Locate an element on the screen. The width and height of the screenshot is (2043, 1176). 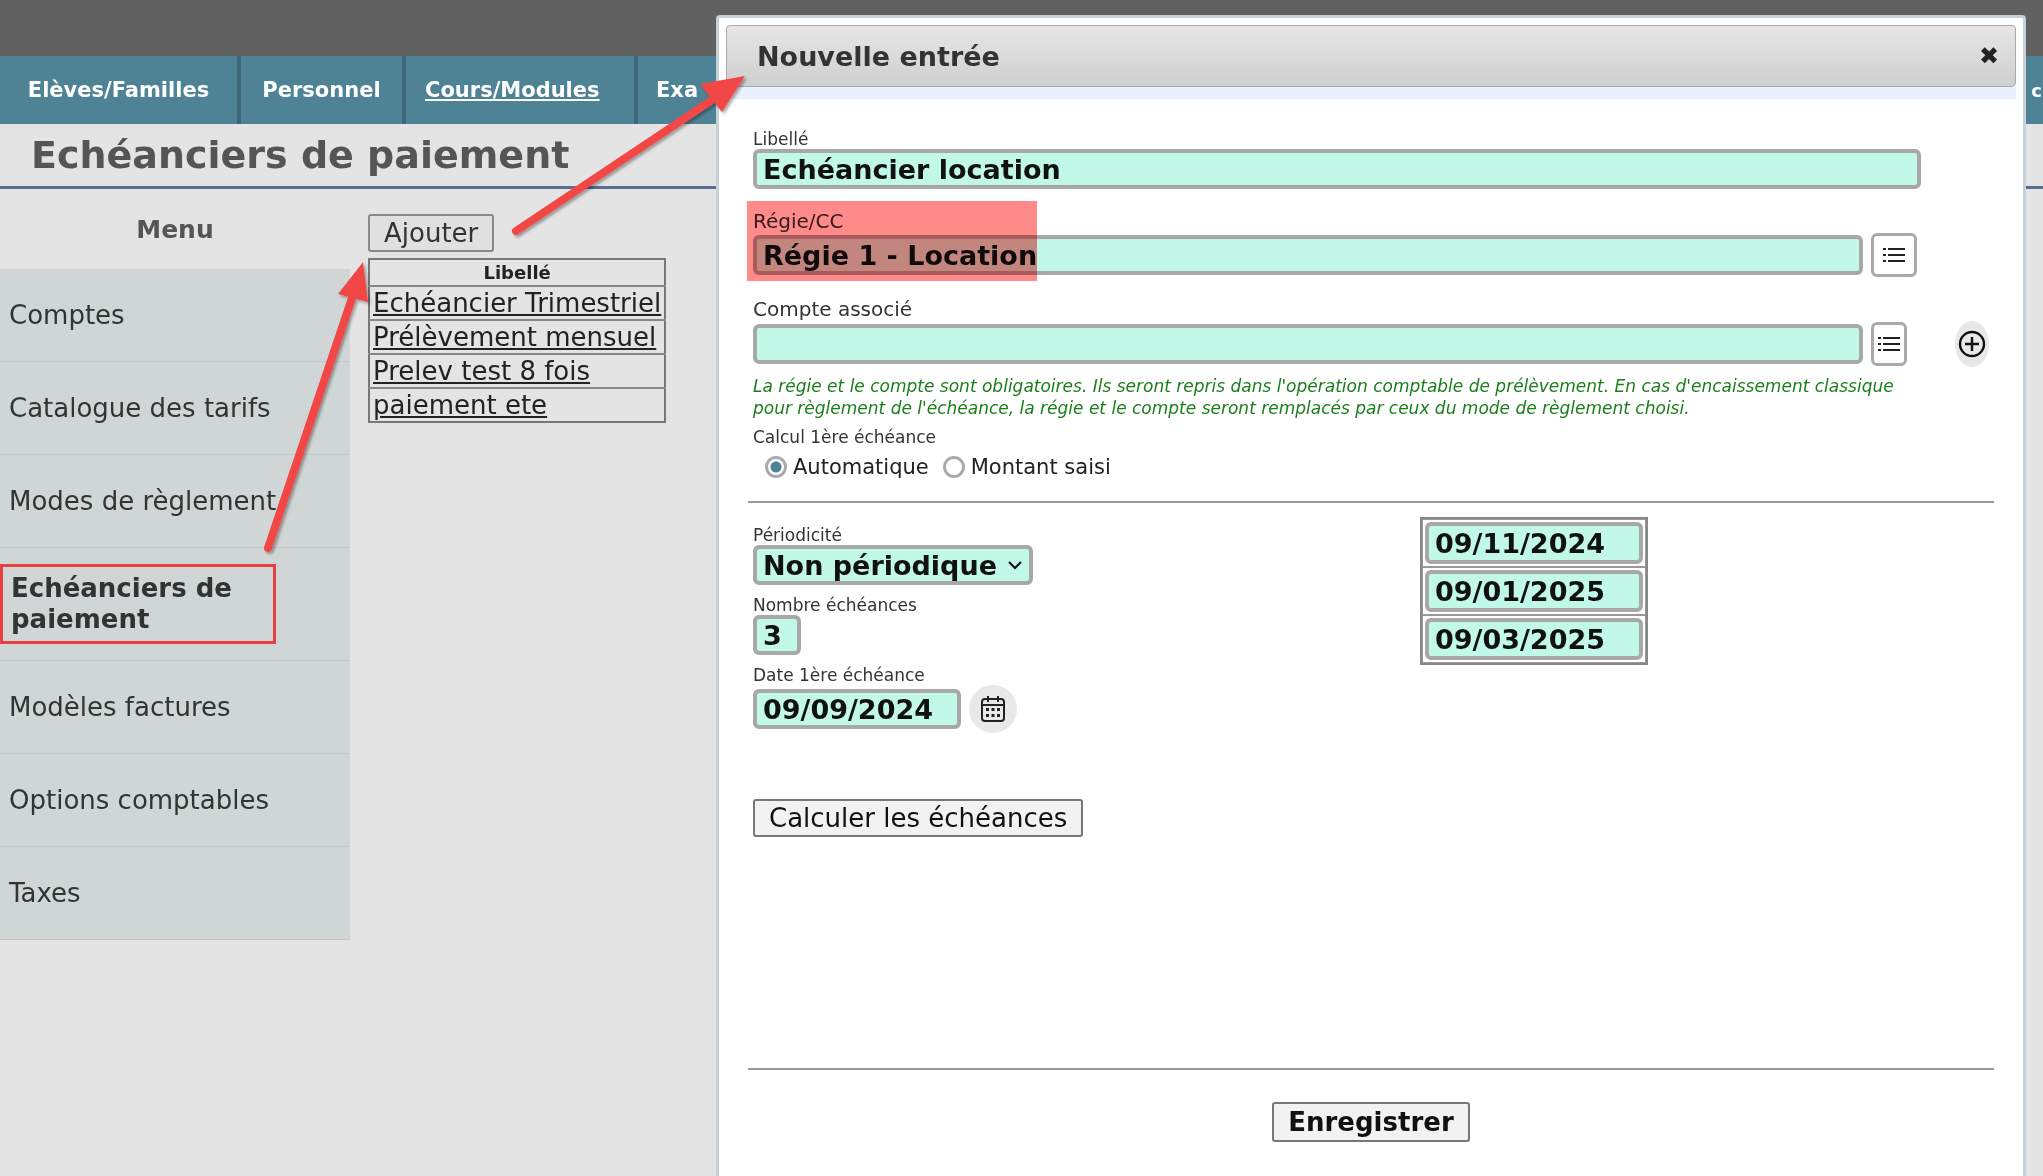
field-label: Nombre échéances is located at coordinates (835, 605).